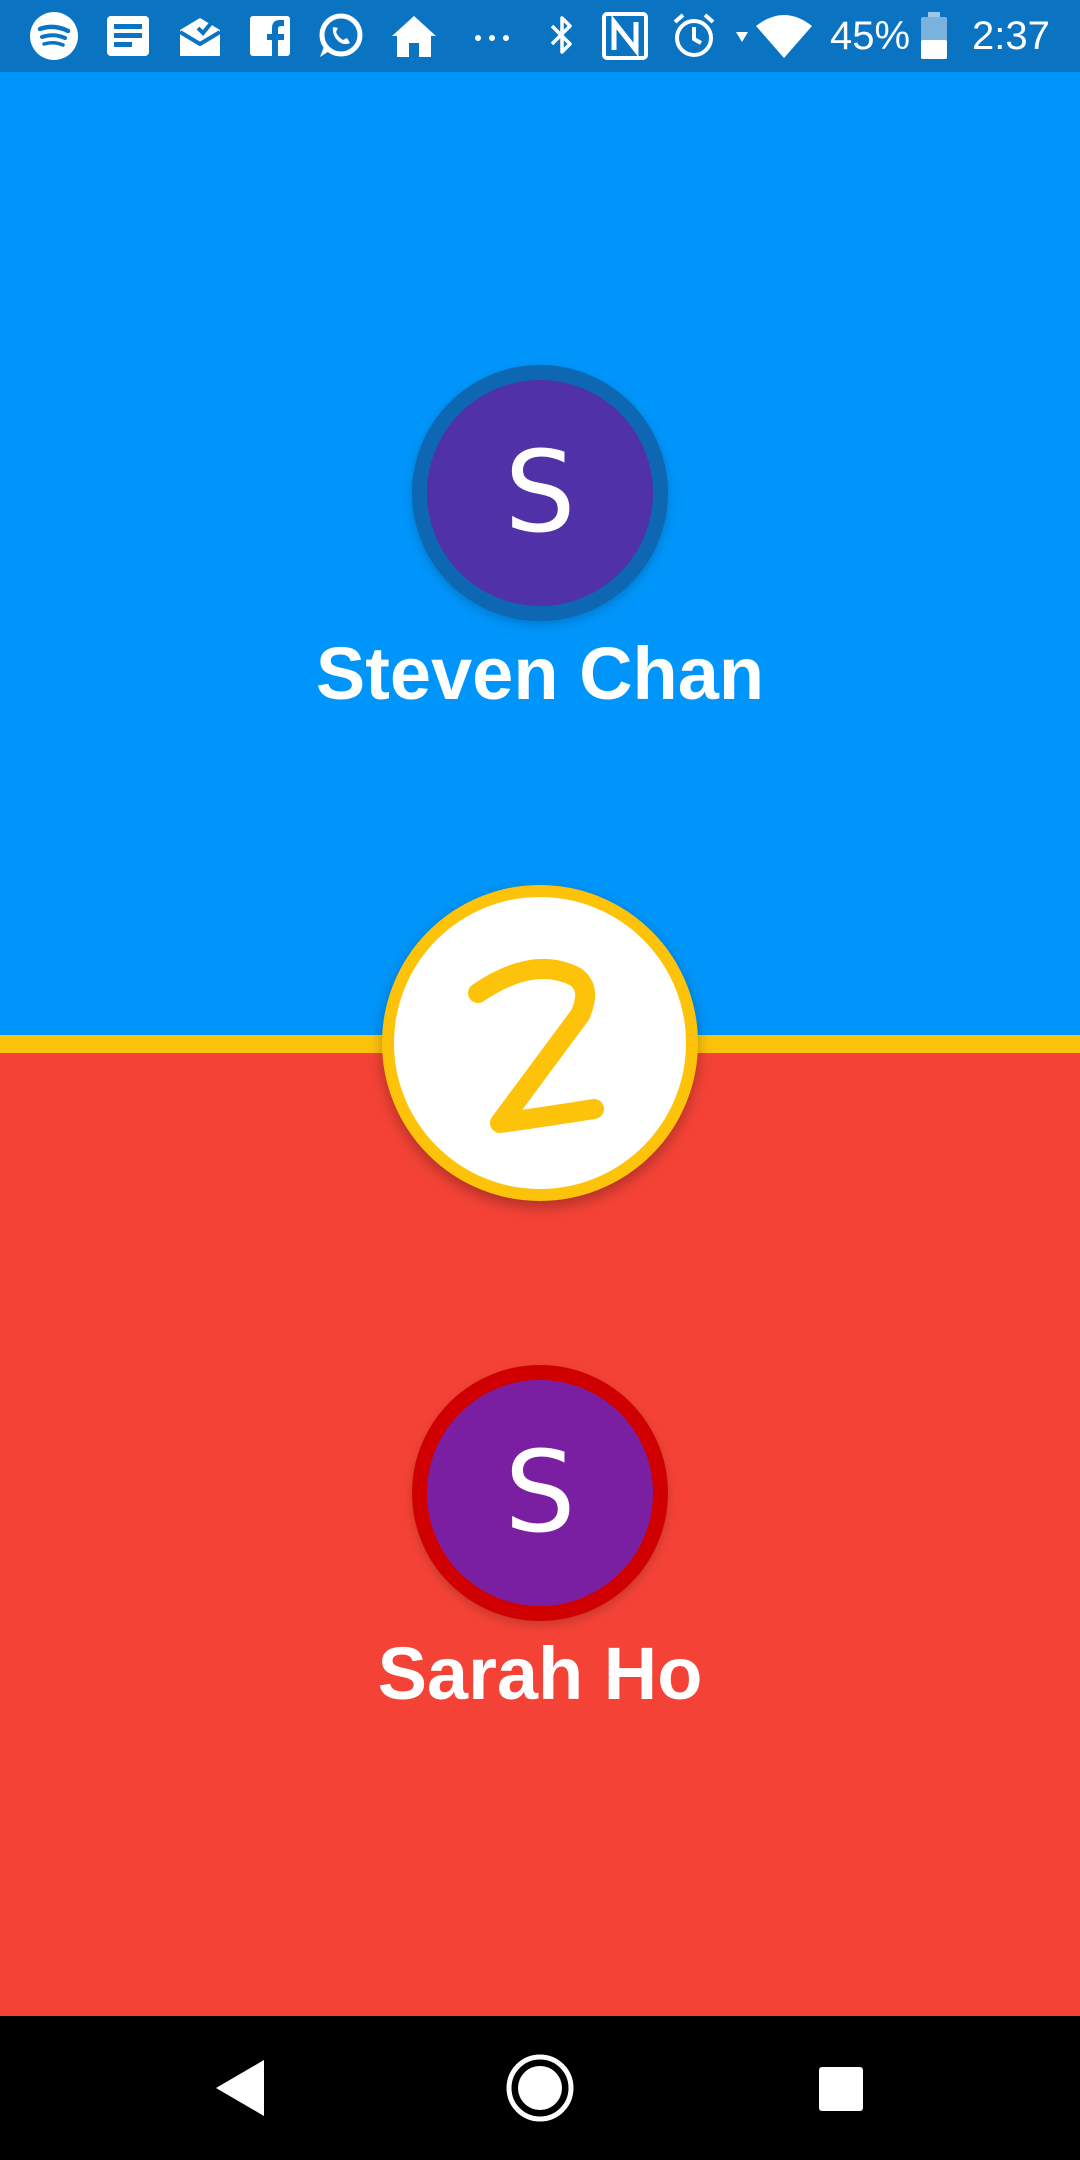  What do you see at coordinates (54, 36) in the screenshot?
I see `spotify-icon` at bounding box center [54, 36].